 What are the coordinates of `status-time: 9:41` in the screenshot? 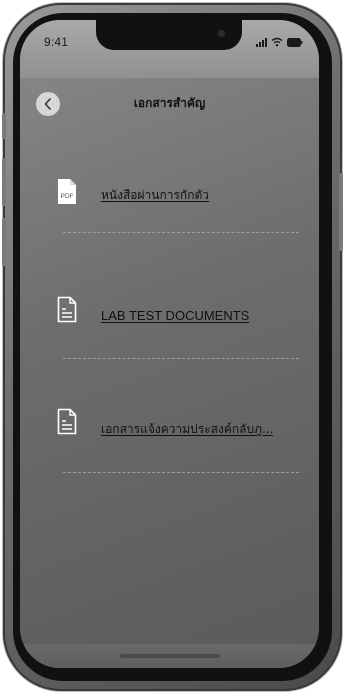 It's located at (56, 42).